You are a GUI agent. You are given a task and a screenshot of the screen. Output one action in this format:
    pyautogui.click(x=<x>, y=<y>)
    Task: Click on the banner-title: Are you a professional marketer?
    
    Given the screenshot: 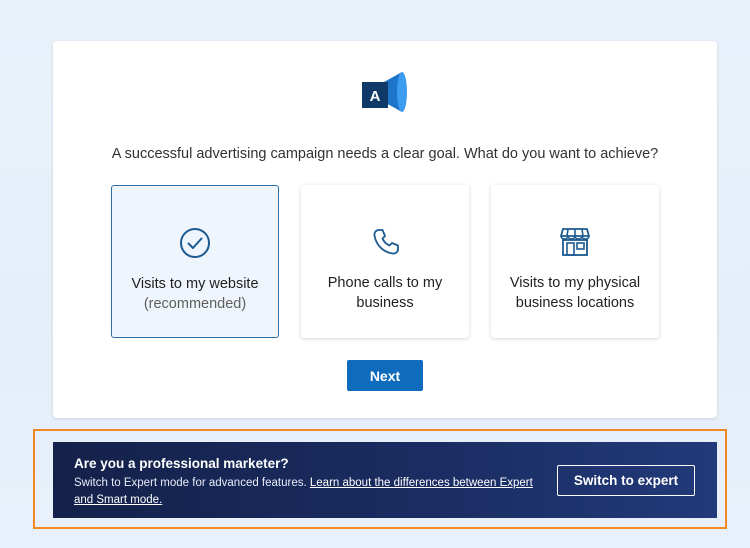 What is the action you would take?
    pyautogui.click(x=181, y=463)
    